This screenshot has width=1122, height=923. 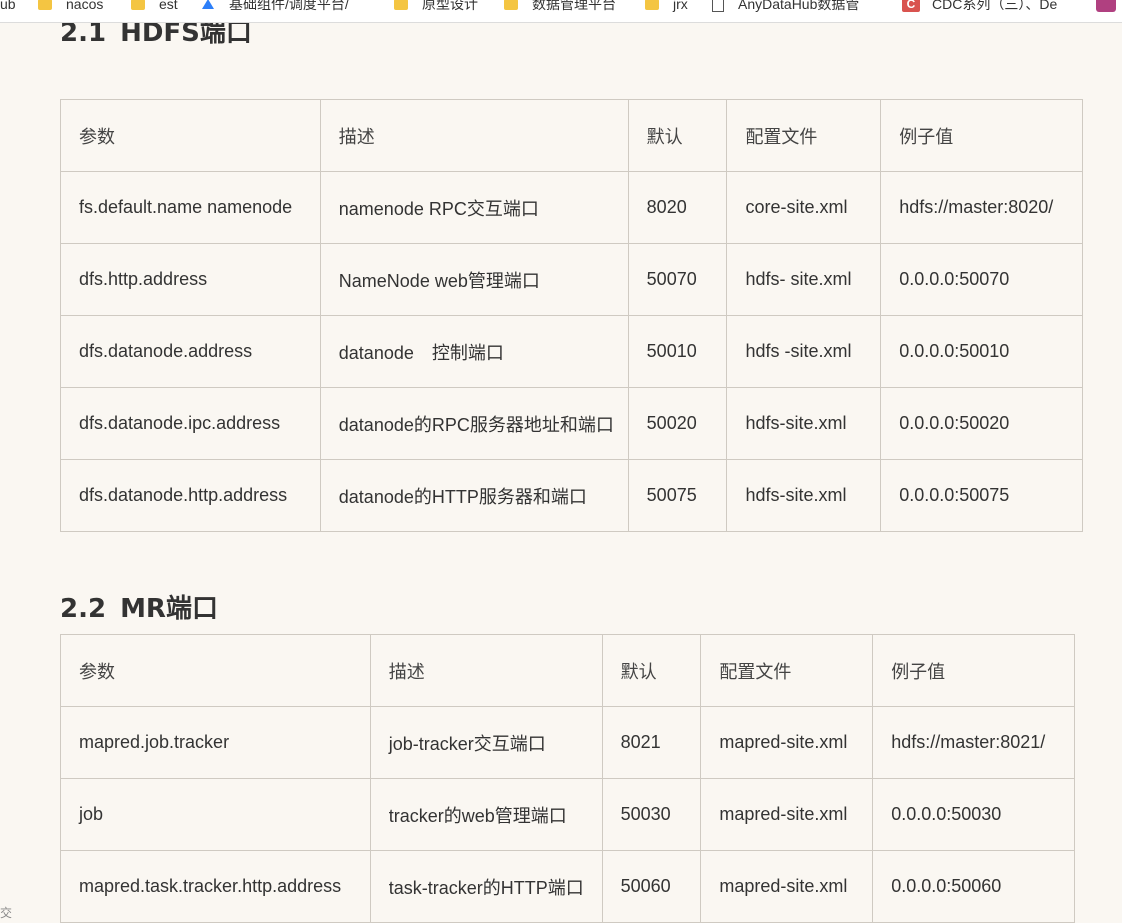 I want to click on table-cell: 8021, so click(x=651, y=742).